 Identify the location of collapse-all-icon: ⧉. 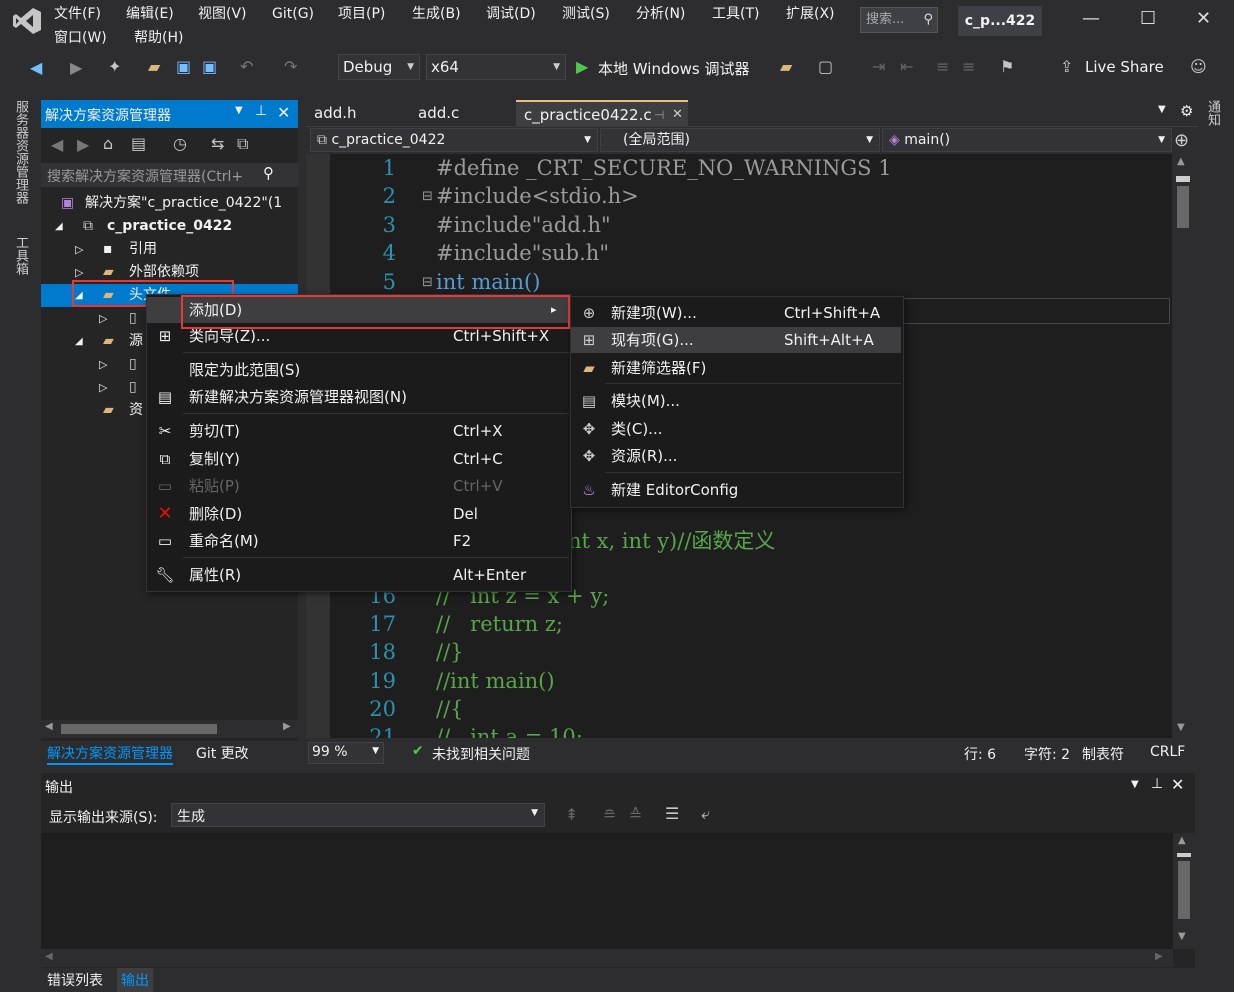
(242, 144).